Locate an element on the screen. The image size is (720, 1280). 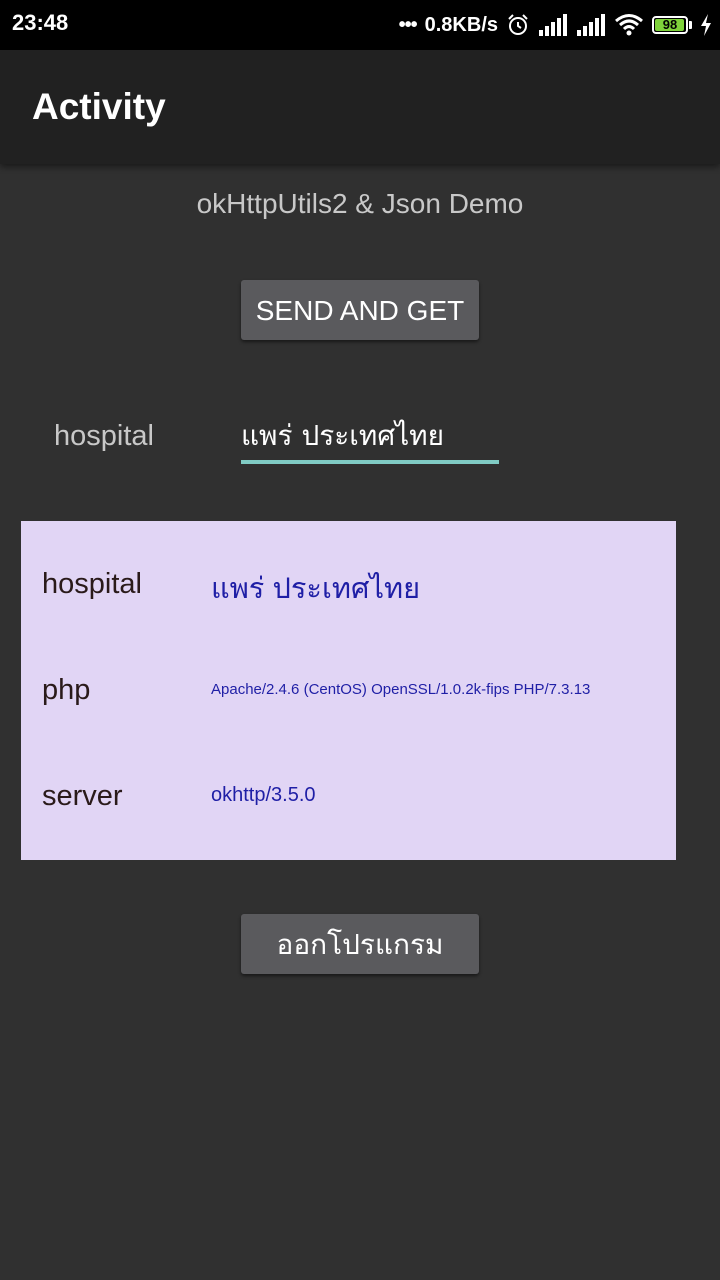
signal-icon-secondary is located at coordinates (591, 25).